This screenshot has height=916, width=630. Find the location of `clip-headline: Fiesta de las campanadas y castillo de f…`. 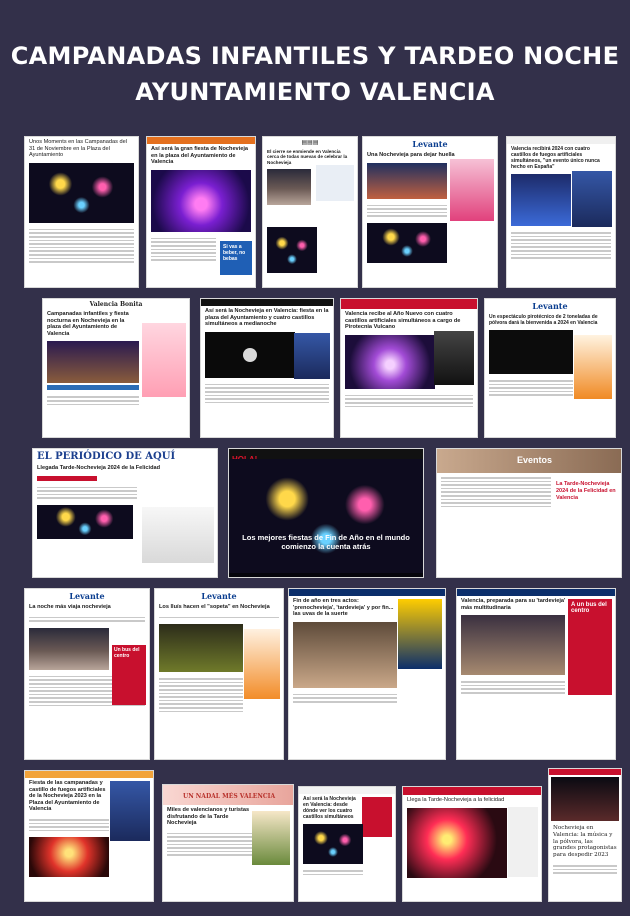

clip-headline: Fiesta de las campanadas y castillo de f… is located at coordinates (67, 796).